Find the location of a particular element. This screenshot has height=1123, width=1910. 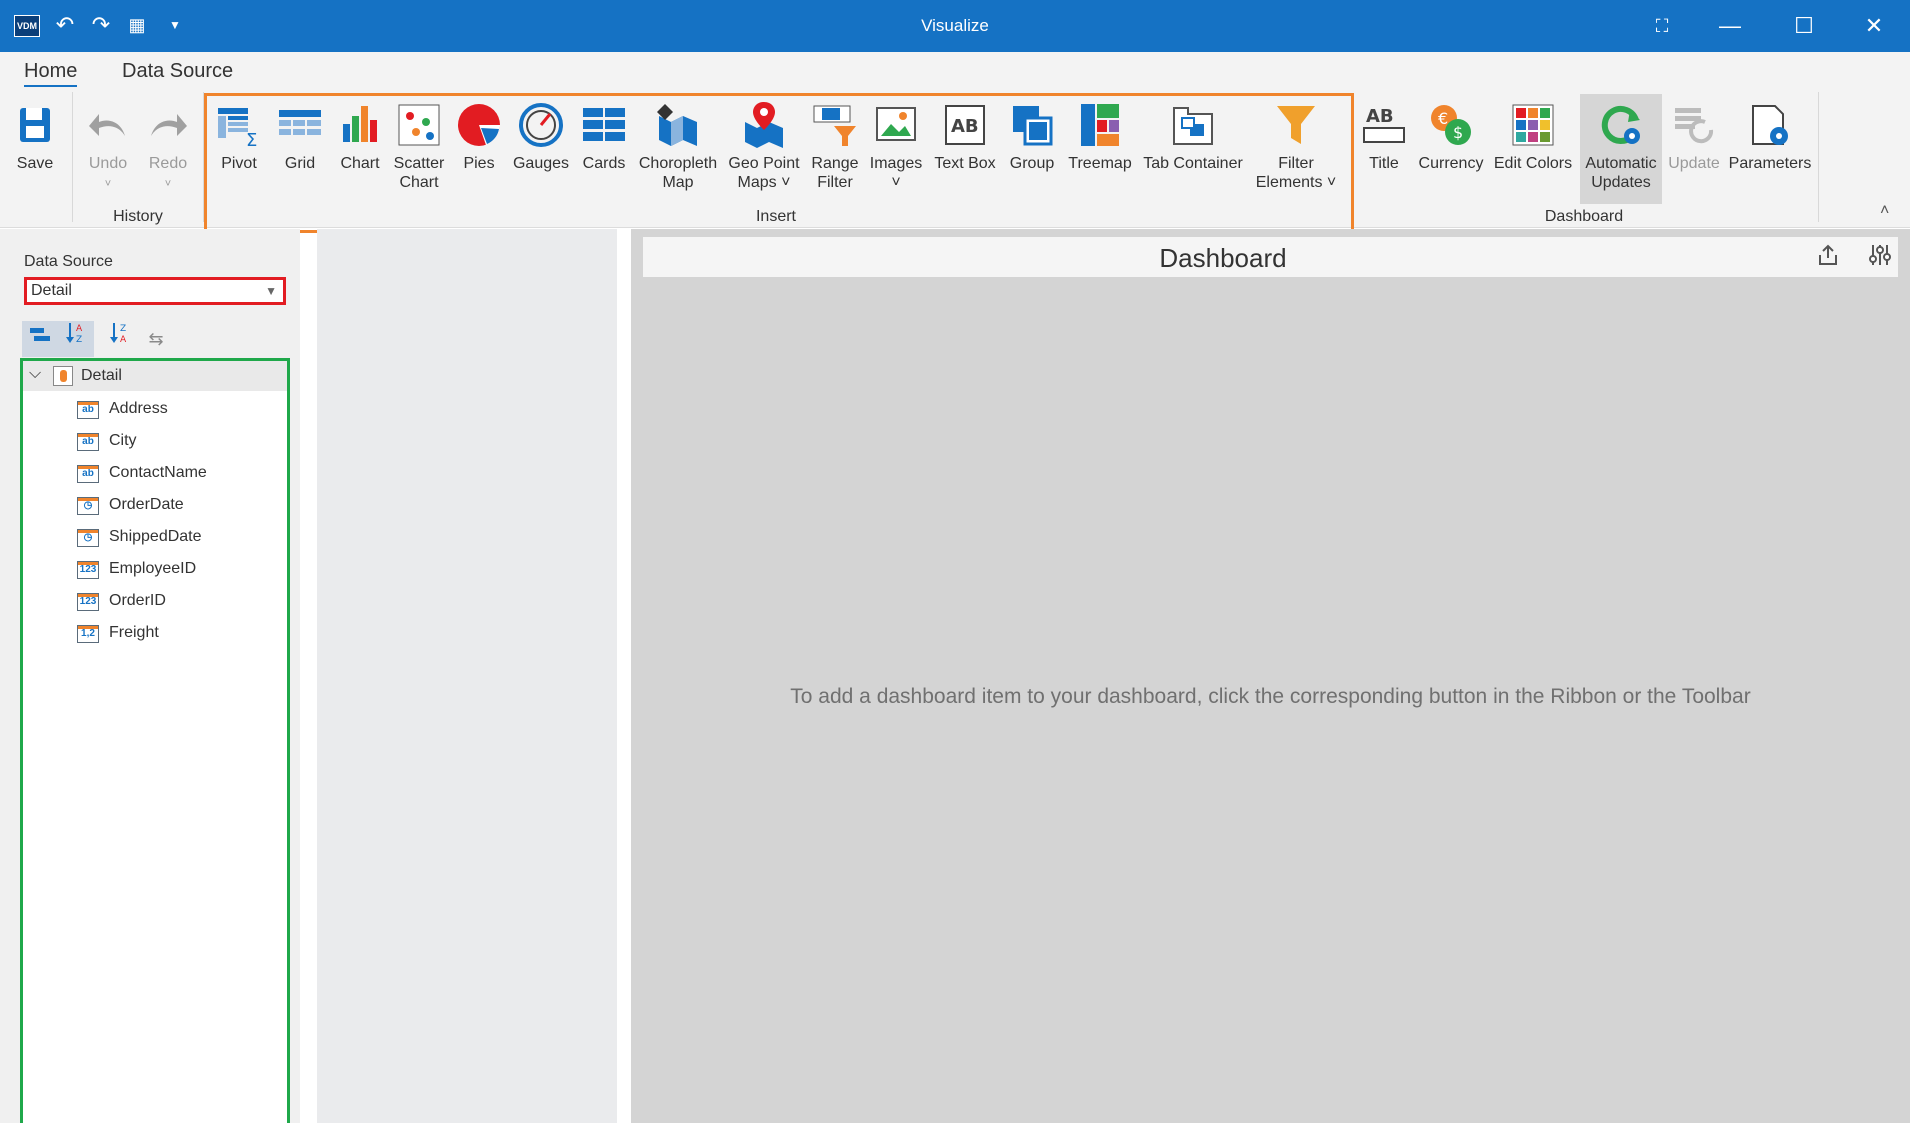

undo-icon is located at coordinates (108, 125).